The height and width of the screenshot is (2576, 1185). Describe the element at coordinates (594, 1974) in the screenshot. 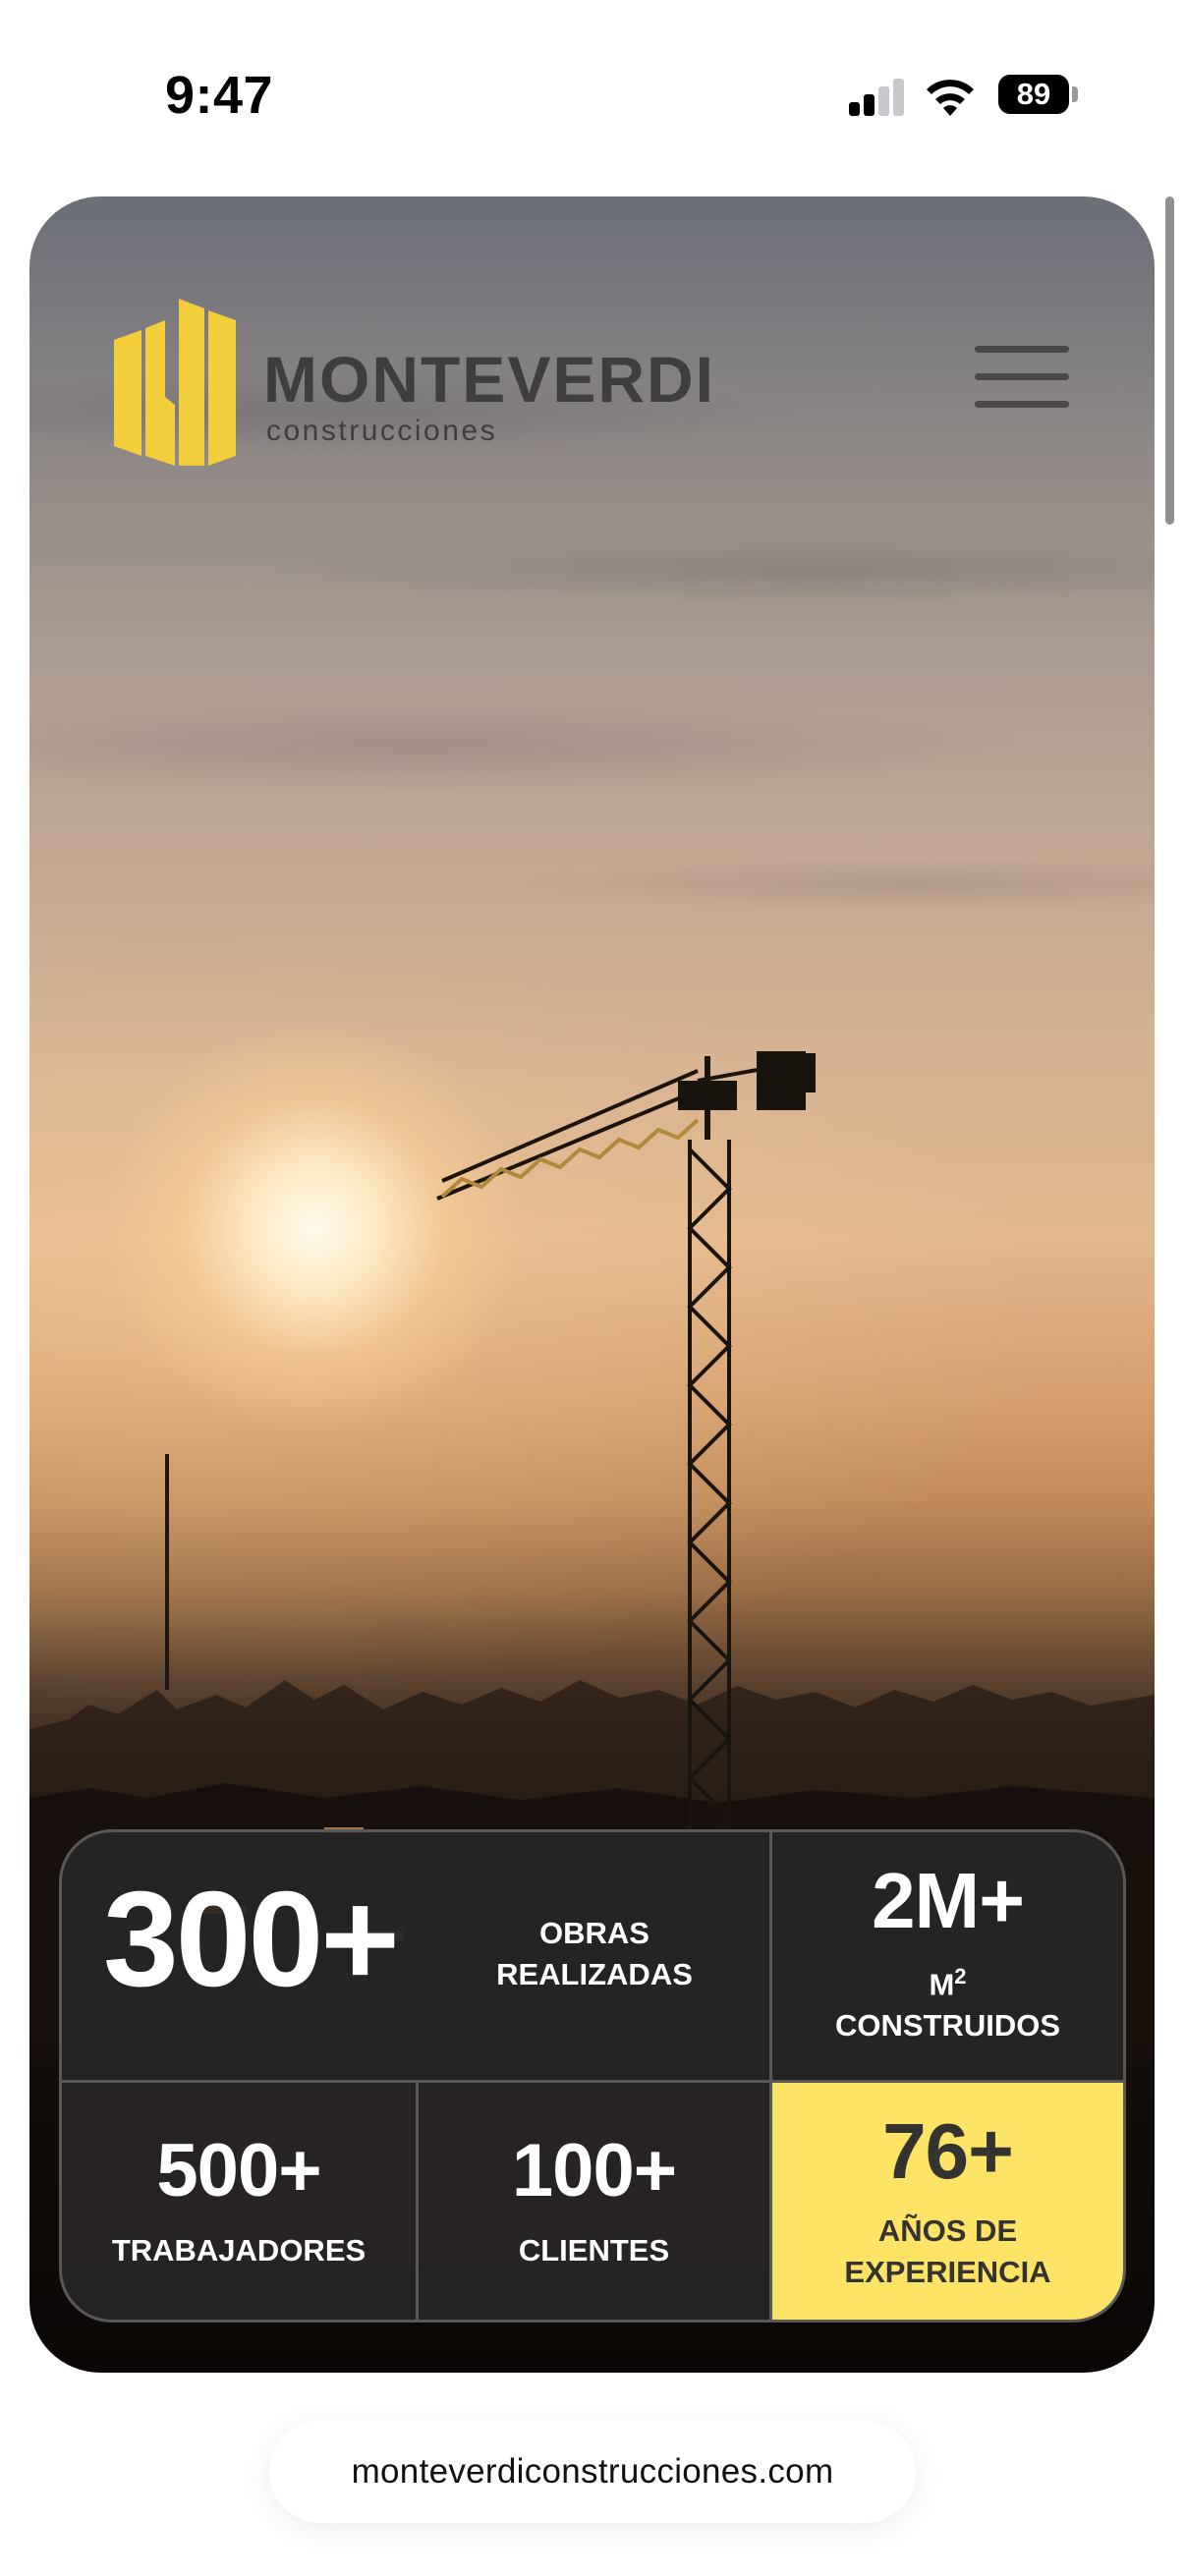

I see `stat-label-line: REALIZADAS` at that location.